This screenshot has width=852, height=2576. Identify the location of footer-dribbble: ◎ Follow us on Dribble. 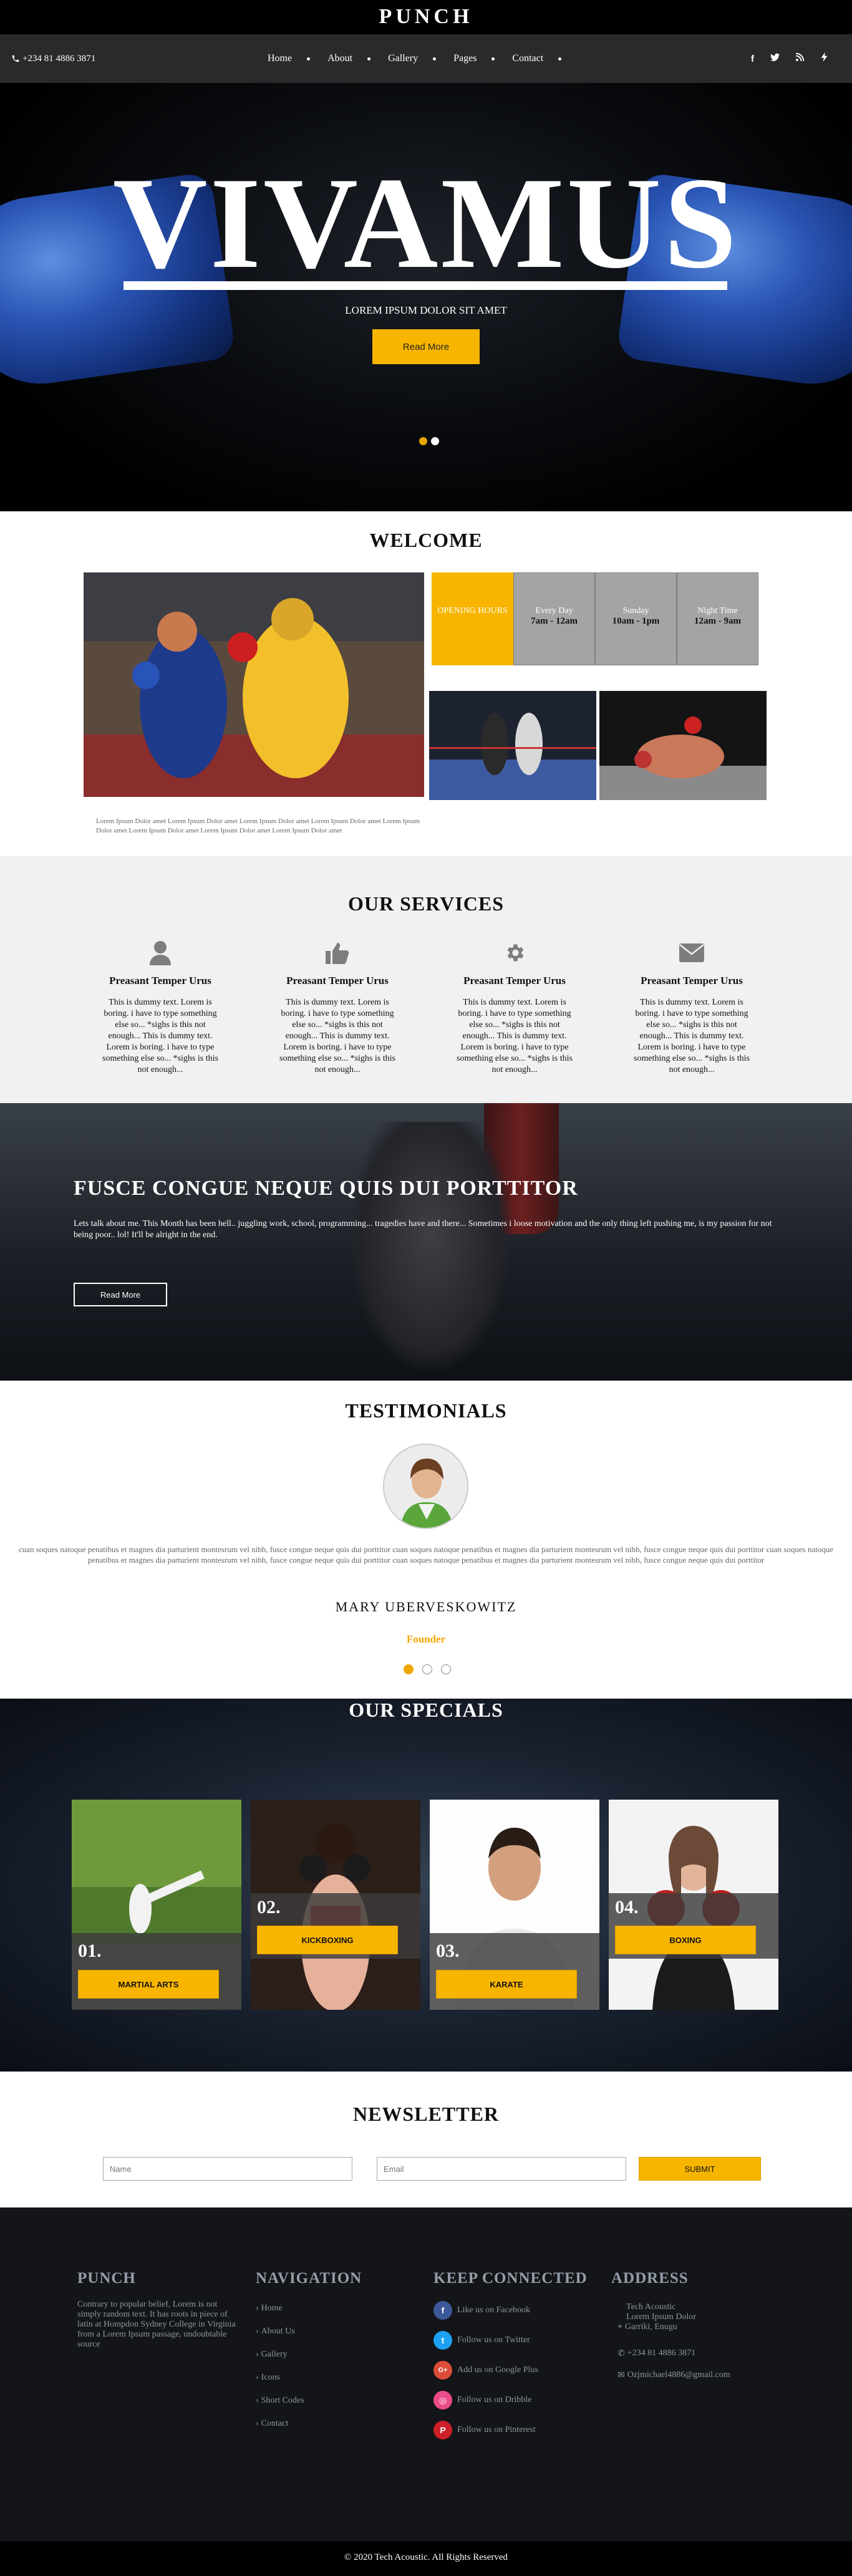
(510, 2400).